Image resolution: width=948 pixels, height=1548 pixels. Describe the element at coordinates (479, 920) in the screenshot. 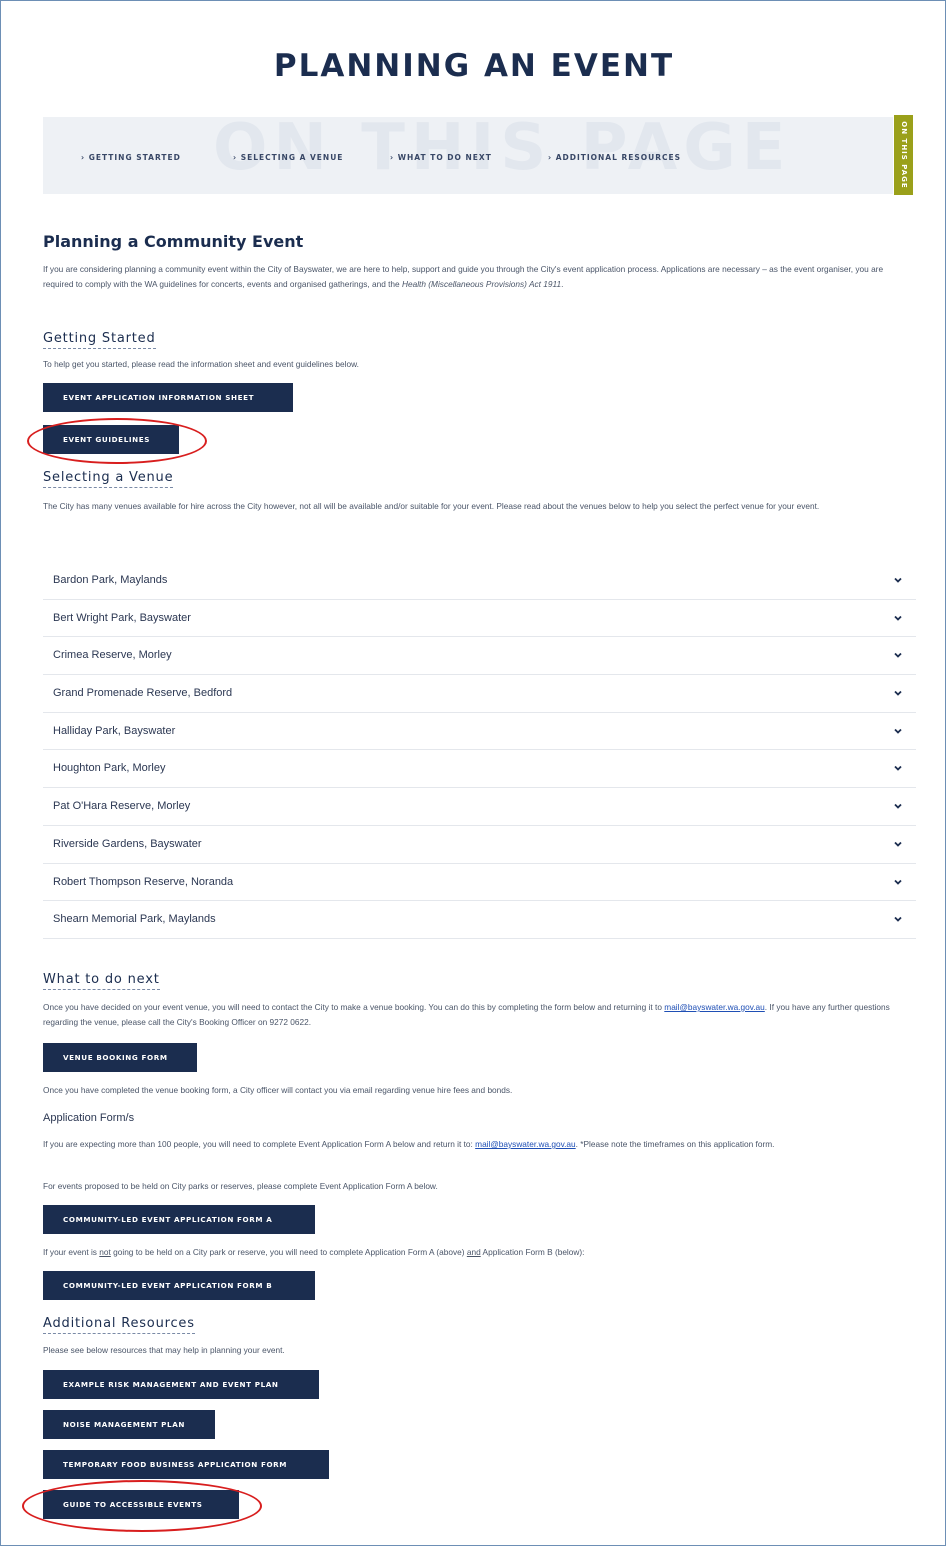

I see `accordion-item-shearn-memorial-park: Shearn Memorial Park, Maylands` at that location.